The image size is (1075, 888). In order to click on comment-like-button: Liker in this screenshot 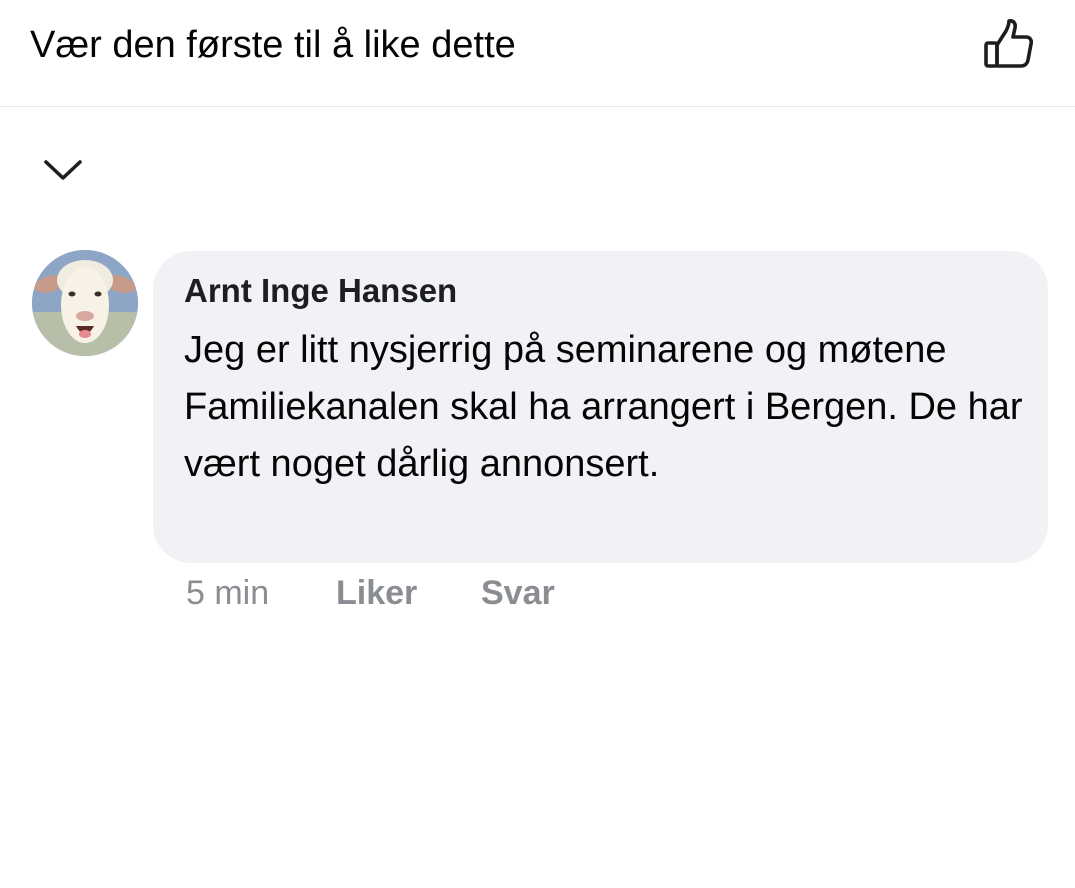, I will do `click(376, 593)`.